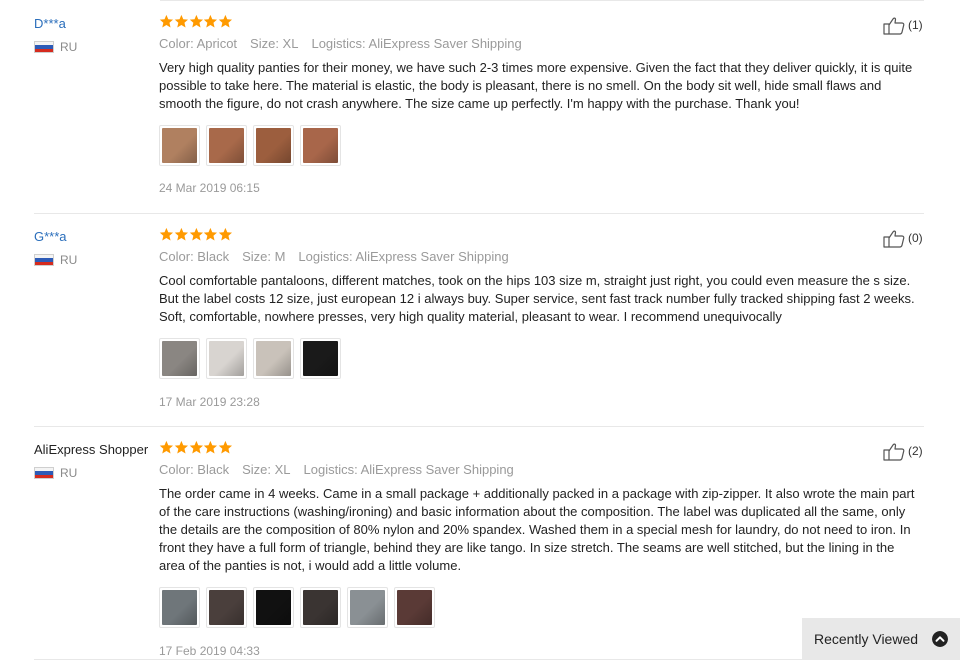  Describe the element at coordinates (50, 24) in the screenshot. I see `reviewer-name: D***a` at that location.